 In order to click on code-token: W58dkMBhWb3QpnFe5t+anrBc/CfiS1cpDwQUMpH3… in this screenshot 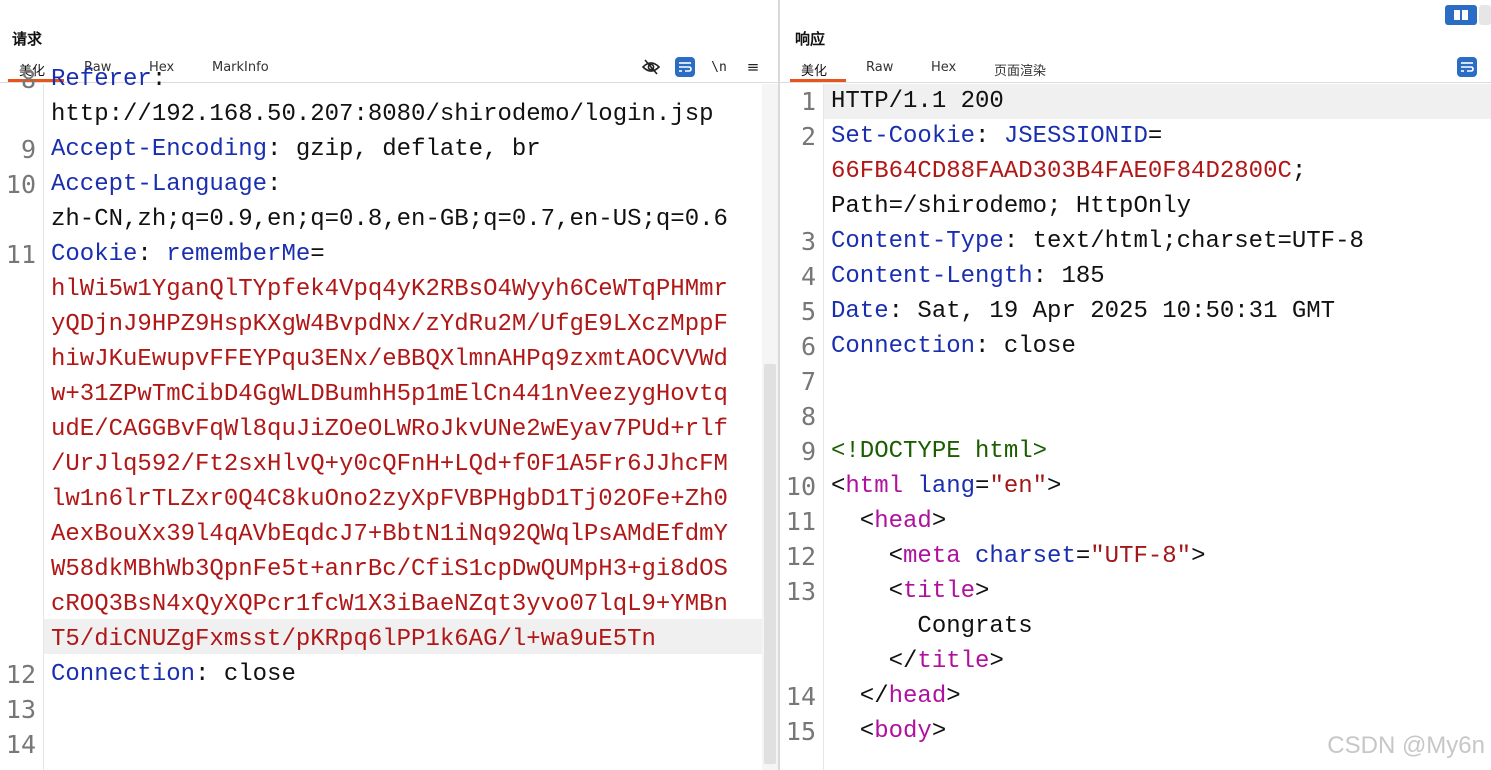, I will do `click(389, 569)`.